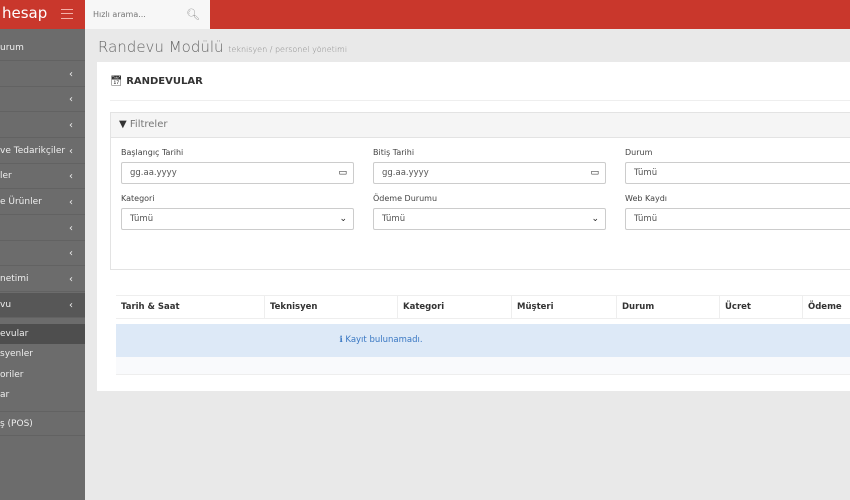  Describe the element at coordinates (737, 219) in the screenshot. I see `web-record-select: Tümü` at that location.